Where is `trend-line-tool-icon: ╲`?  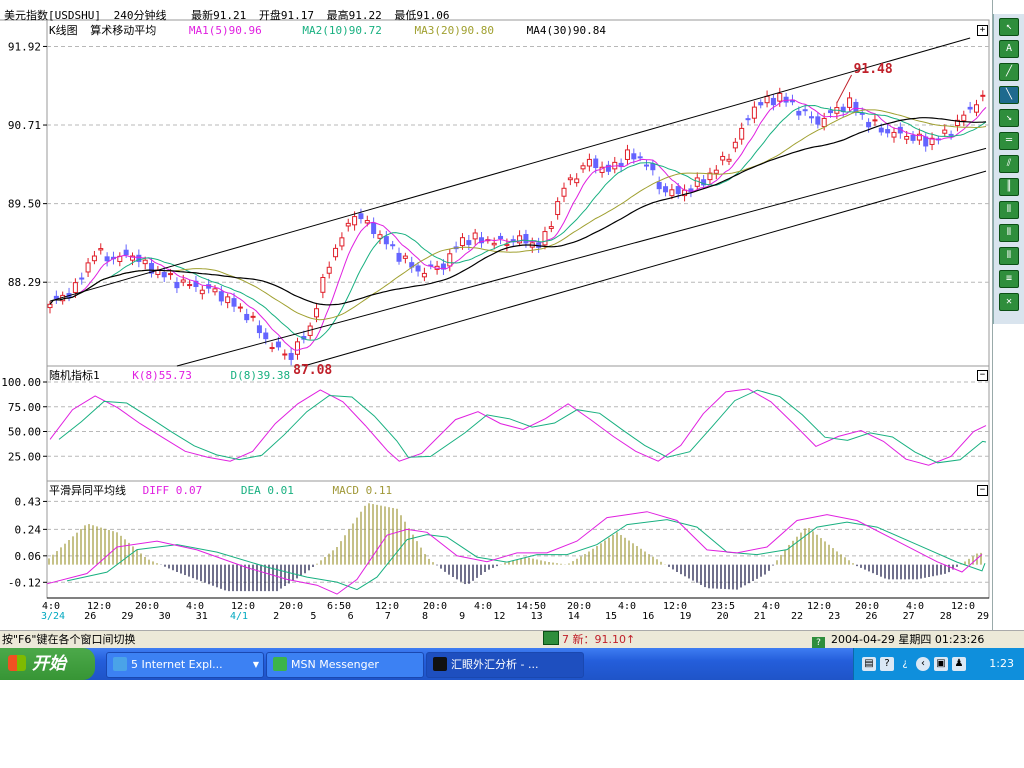
trend-line-tool-icon: ╲ is located at coordinates (1009, 95).